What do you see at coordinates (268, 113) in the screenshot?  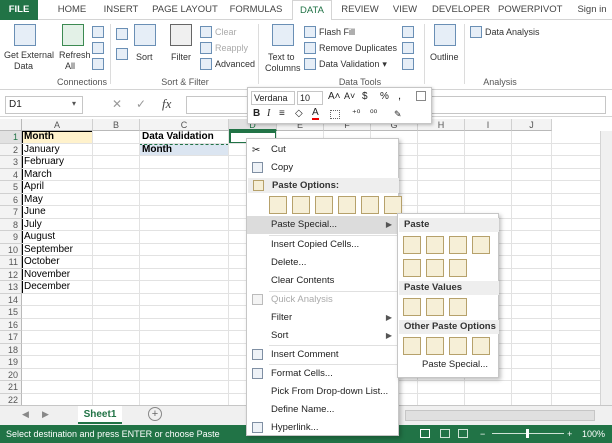 I see `italic-icon: I` at bounding box center [268, 113].